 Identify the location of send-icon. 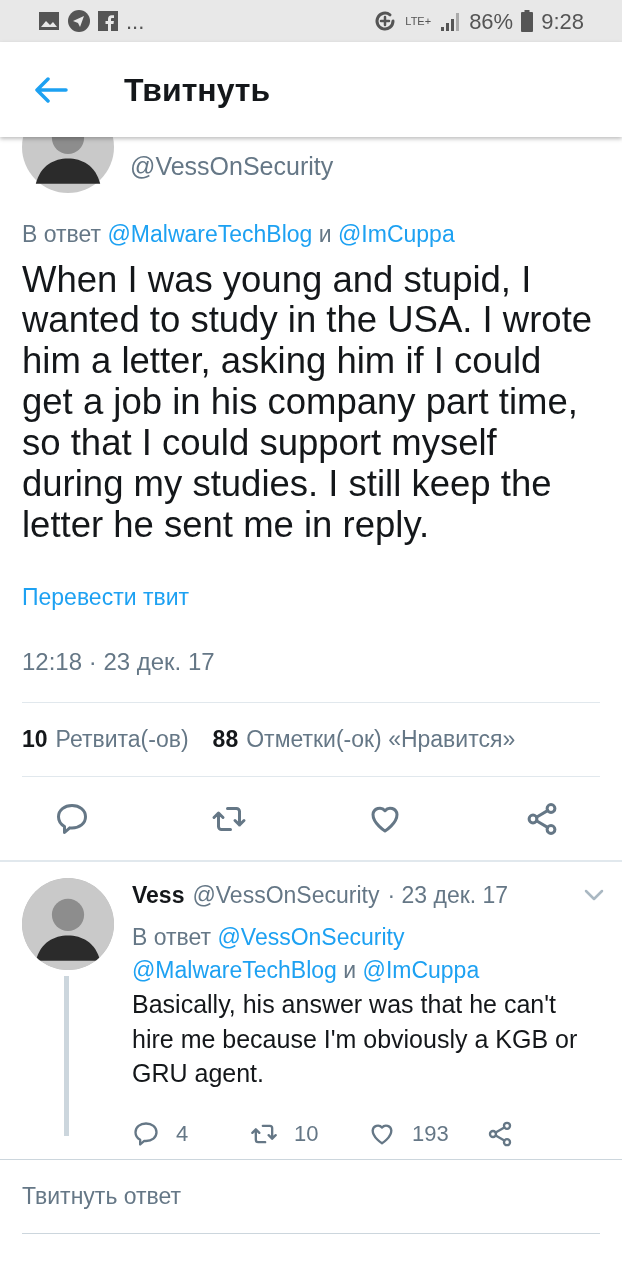
(79, 21).